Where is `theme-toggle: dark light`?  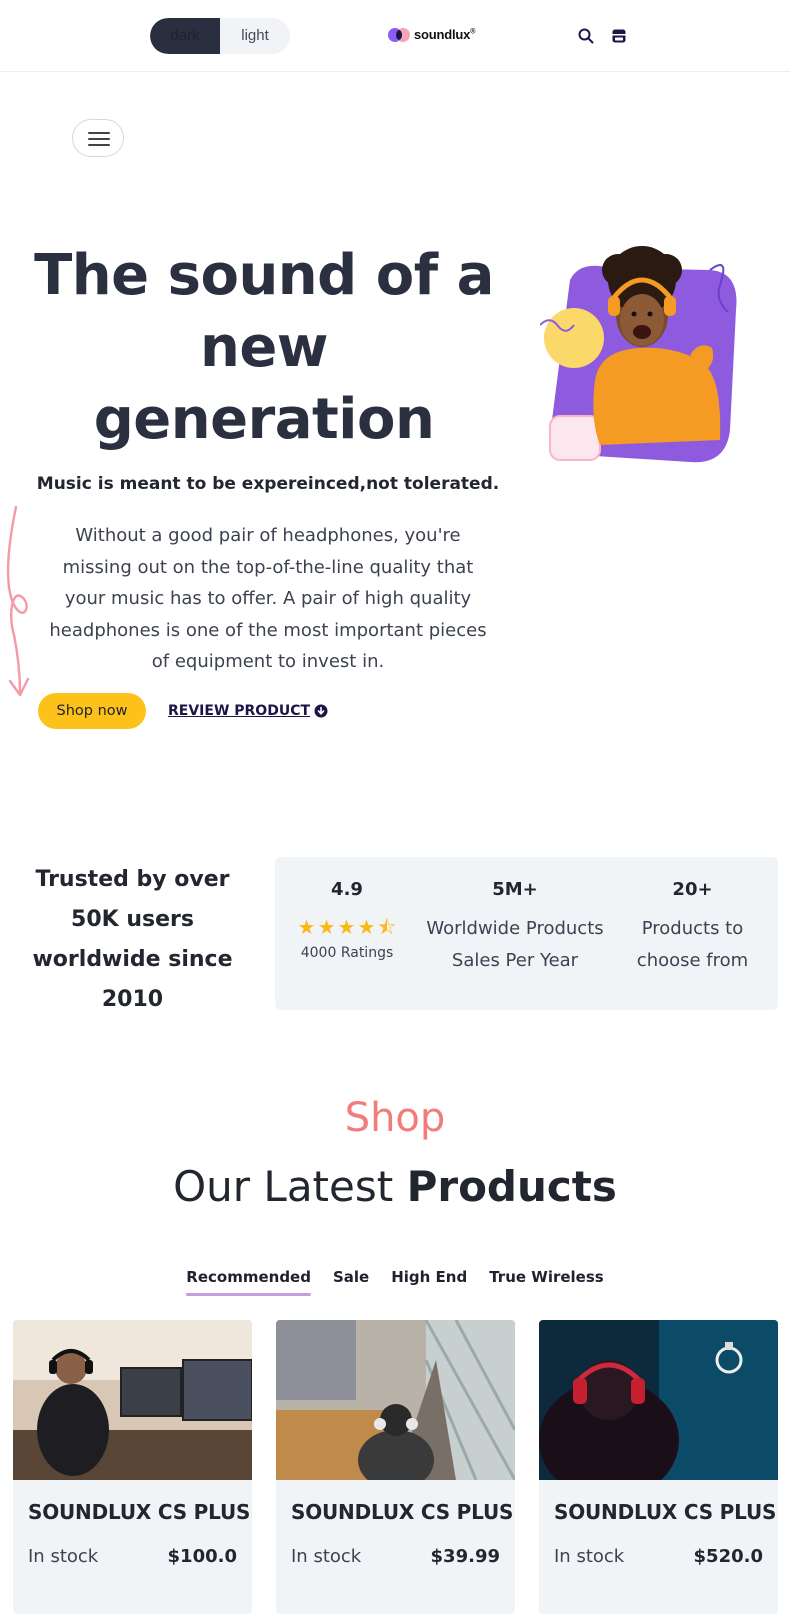 theme-toggle: dark light is located at coordinates (220, 36).